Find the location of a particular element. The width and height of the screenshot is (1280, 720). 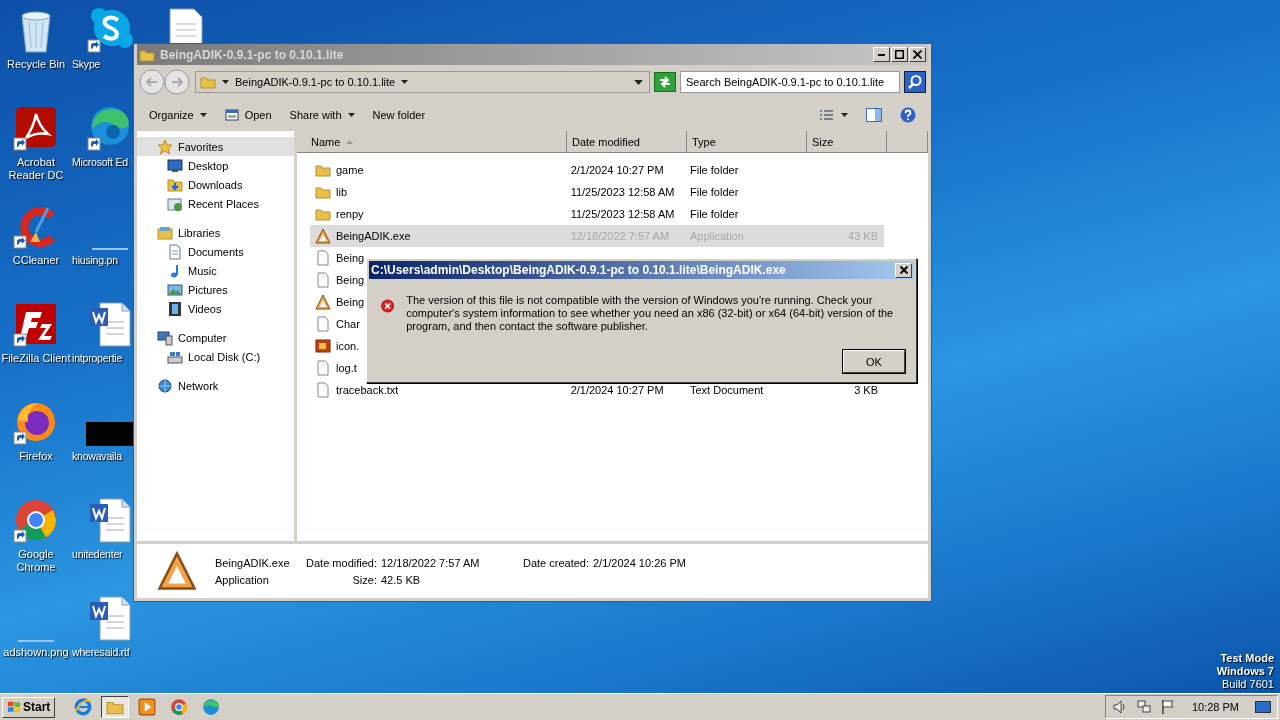

watermark-text: Test Mode is located at coordinates (1247, 658).